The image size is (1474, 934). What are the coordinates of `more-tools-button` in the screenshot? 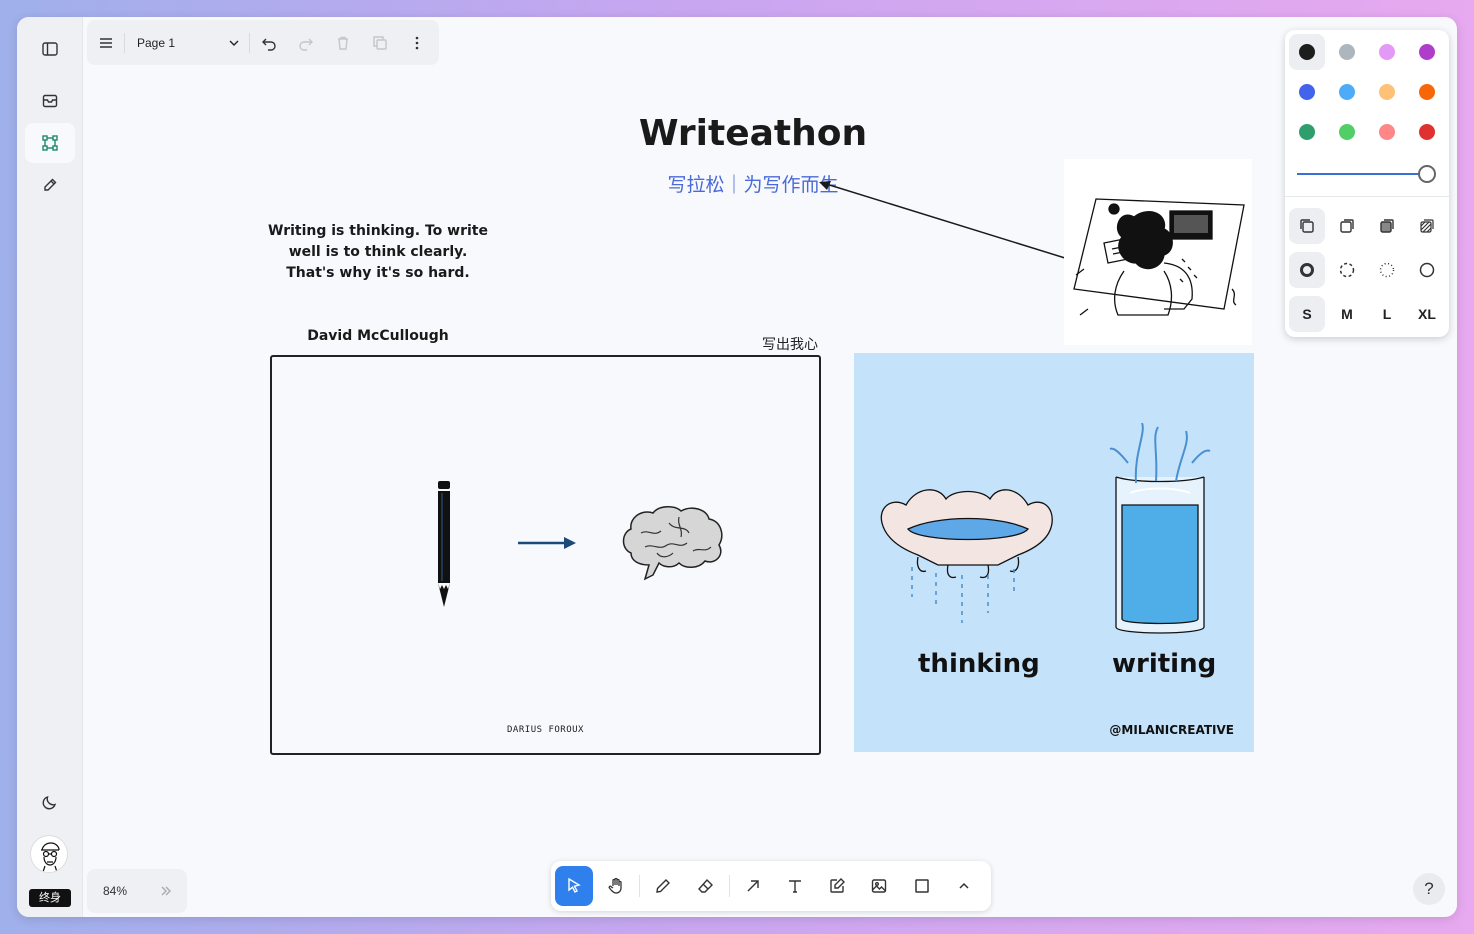 It's located at (964, 886).